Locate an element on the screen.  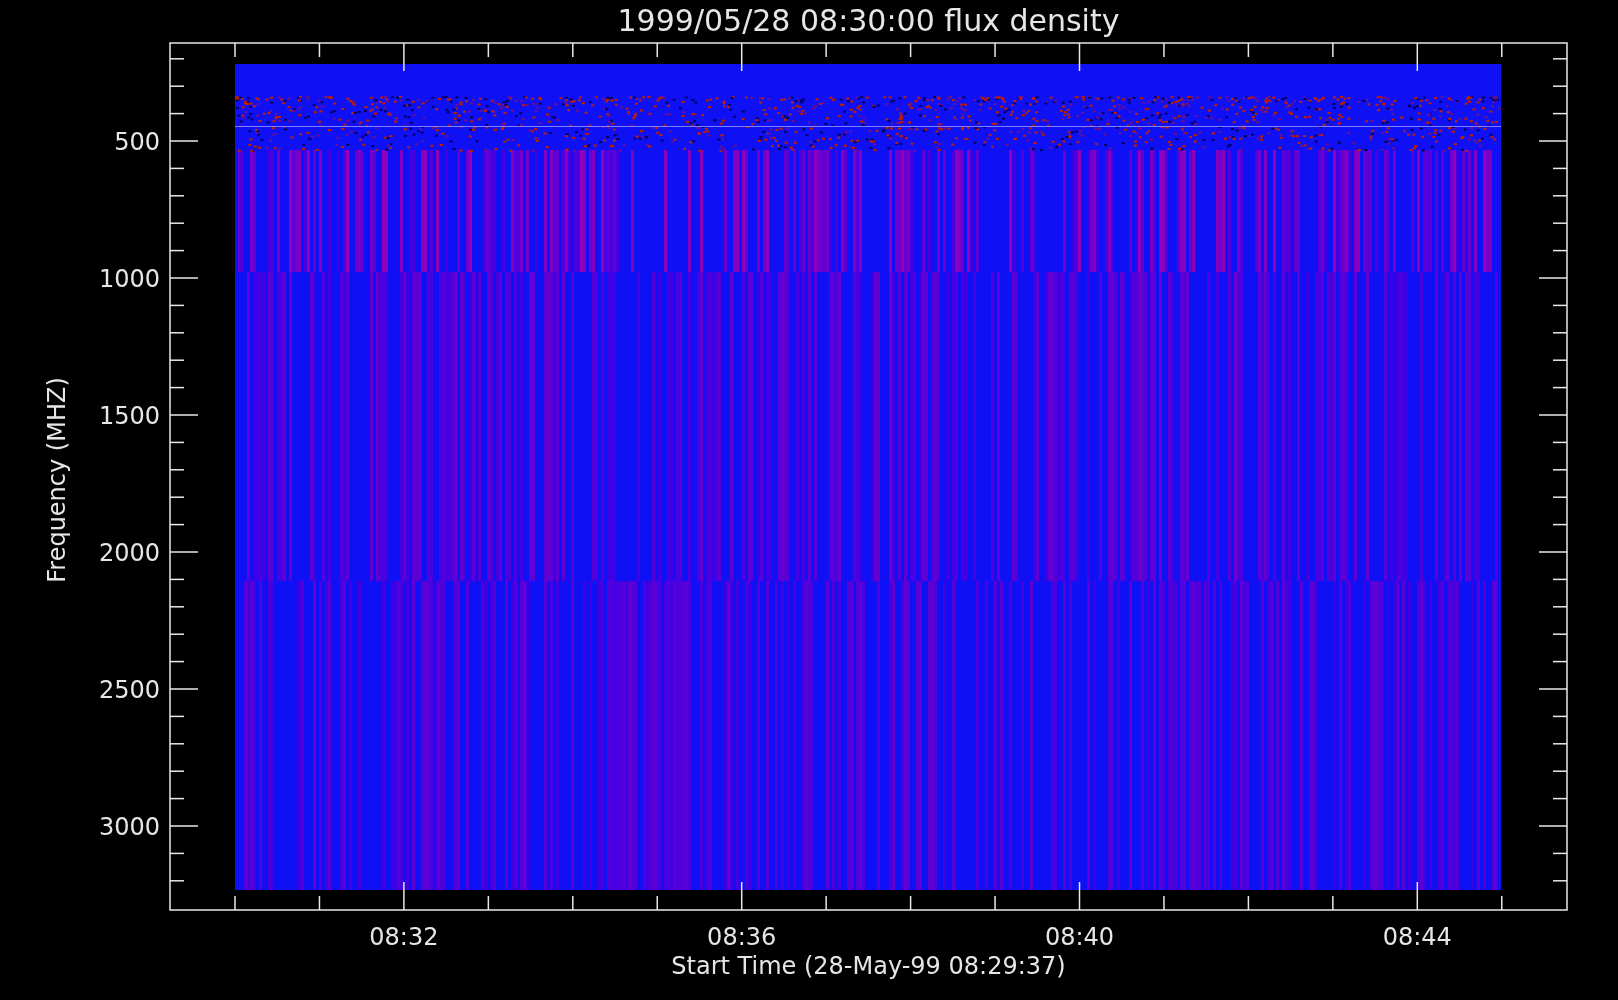
x-tick-label: 08:32 is located at coordinates (404, 937).